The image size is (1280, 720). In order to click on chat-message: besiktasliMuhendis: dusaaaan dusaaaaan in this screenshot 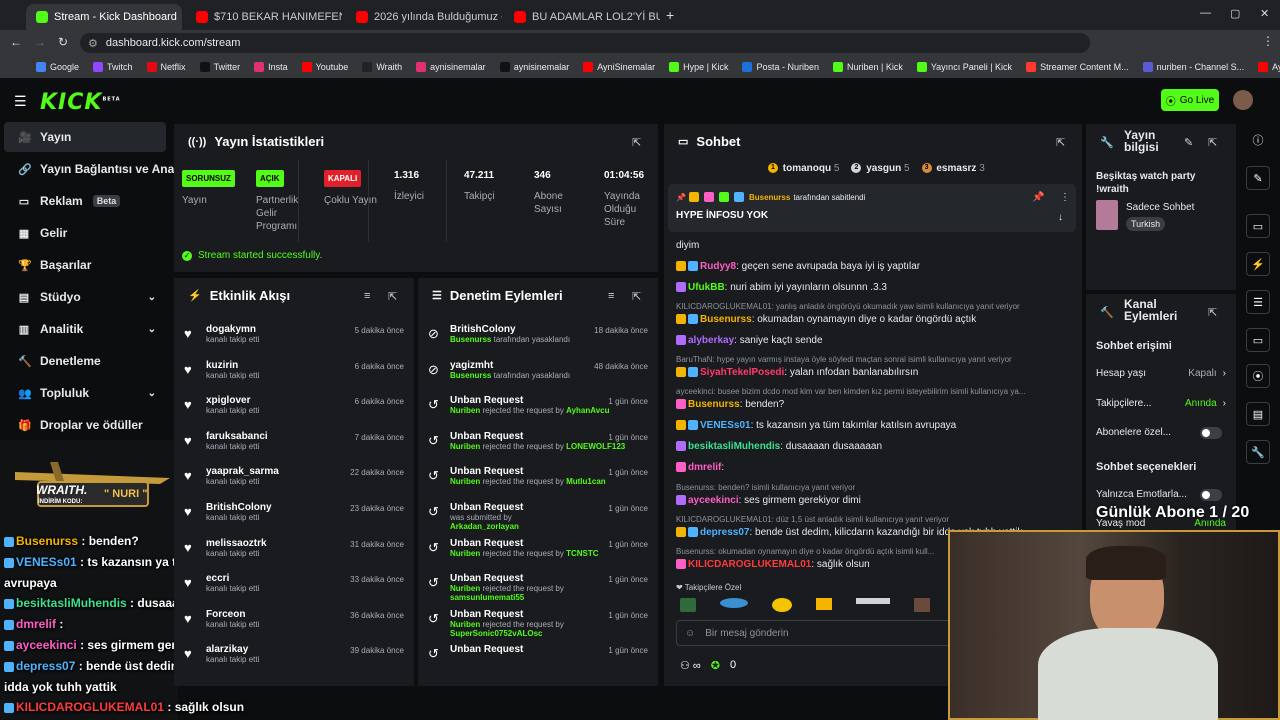, I will do `click(873, 446)`.